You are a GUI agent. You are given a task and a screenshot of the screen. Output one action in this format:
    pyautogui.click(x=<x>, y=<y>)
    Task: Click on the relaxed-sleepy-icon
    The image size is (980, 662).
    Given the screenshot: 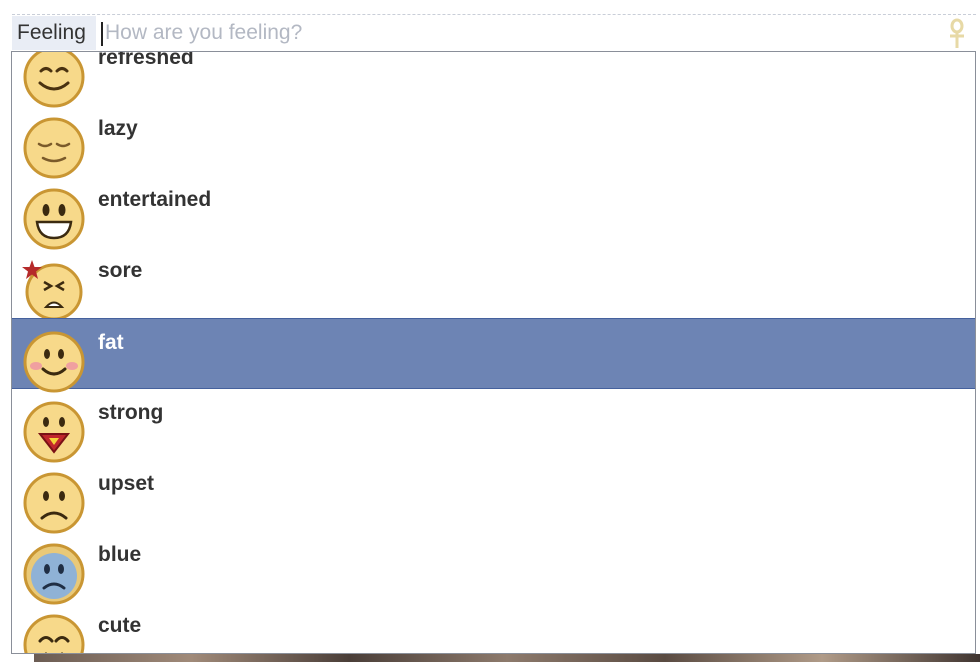 What is the action you would take?
    pyautogui.click(x=54, y=148)
    